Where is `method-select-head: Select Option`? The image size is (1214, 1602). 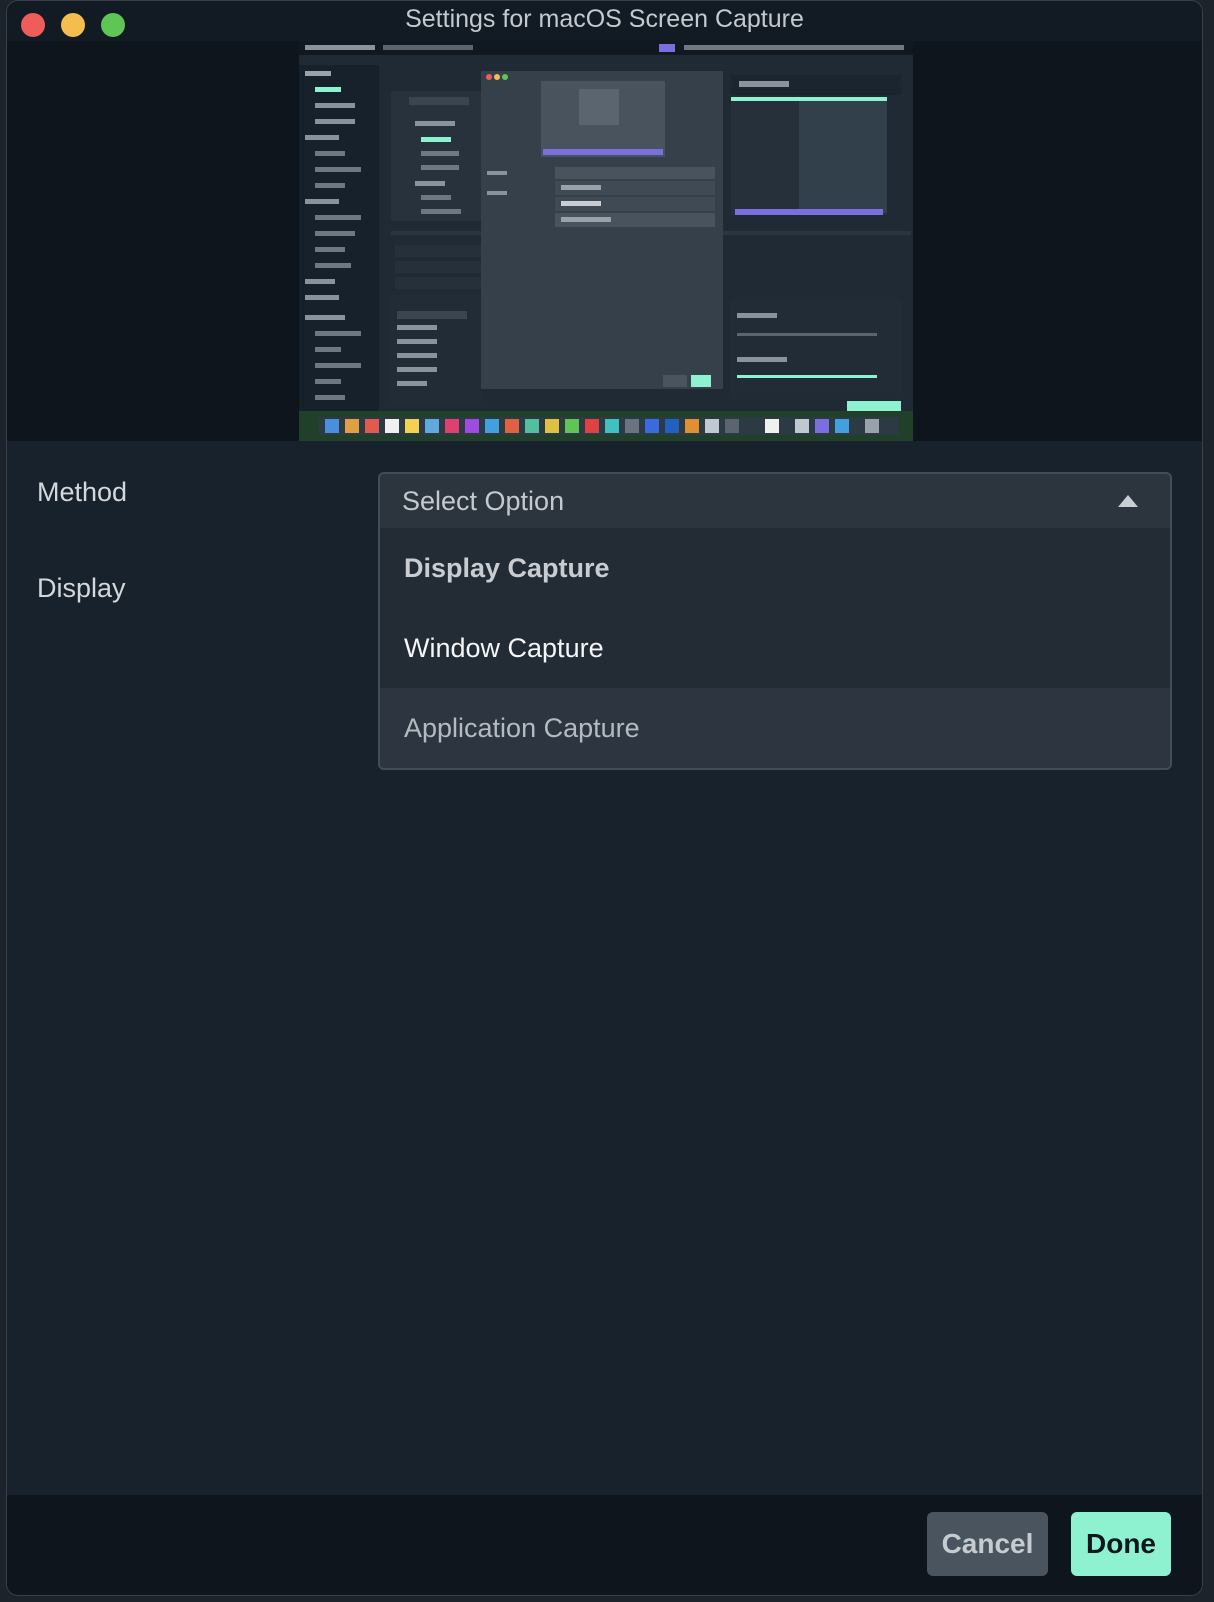 method-select-head: Select Option is located at coordinates (775, 501).